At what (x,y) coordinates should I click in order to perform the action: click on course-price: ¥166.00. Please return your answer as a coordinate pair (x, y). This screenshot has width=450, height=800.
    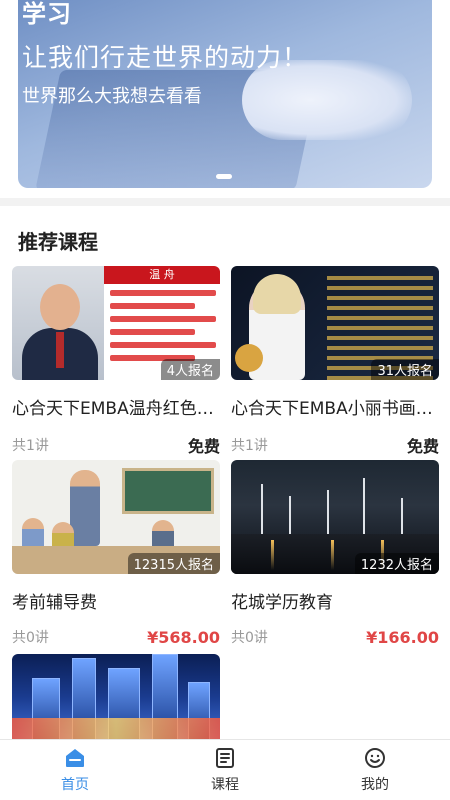
    Looking at the image, I should click on (402, 637).